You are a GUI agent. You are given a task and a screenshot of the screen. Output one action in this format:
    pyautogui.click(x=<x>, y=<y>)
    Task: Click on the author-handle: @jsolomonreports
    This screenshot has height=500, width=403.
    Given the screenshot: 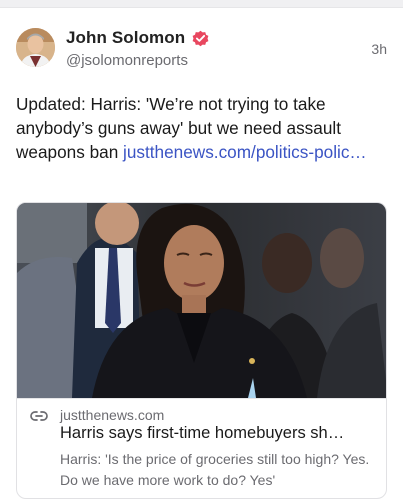 What is the action you would take?
    pyautogui.click(x=127, y=60)
    